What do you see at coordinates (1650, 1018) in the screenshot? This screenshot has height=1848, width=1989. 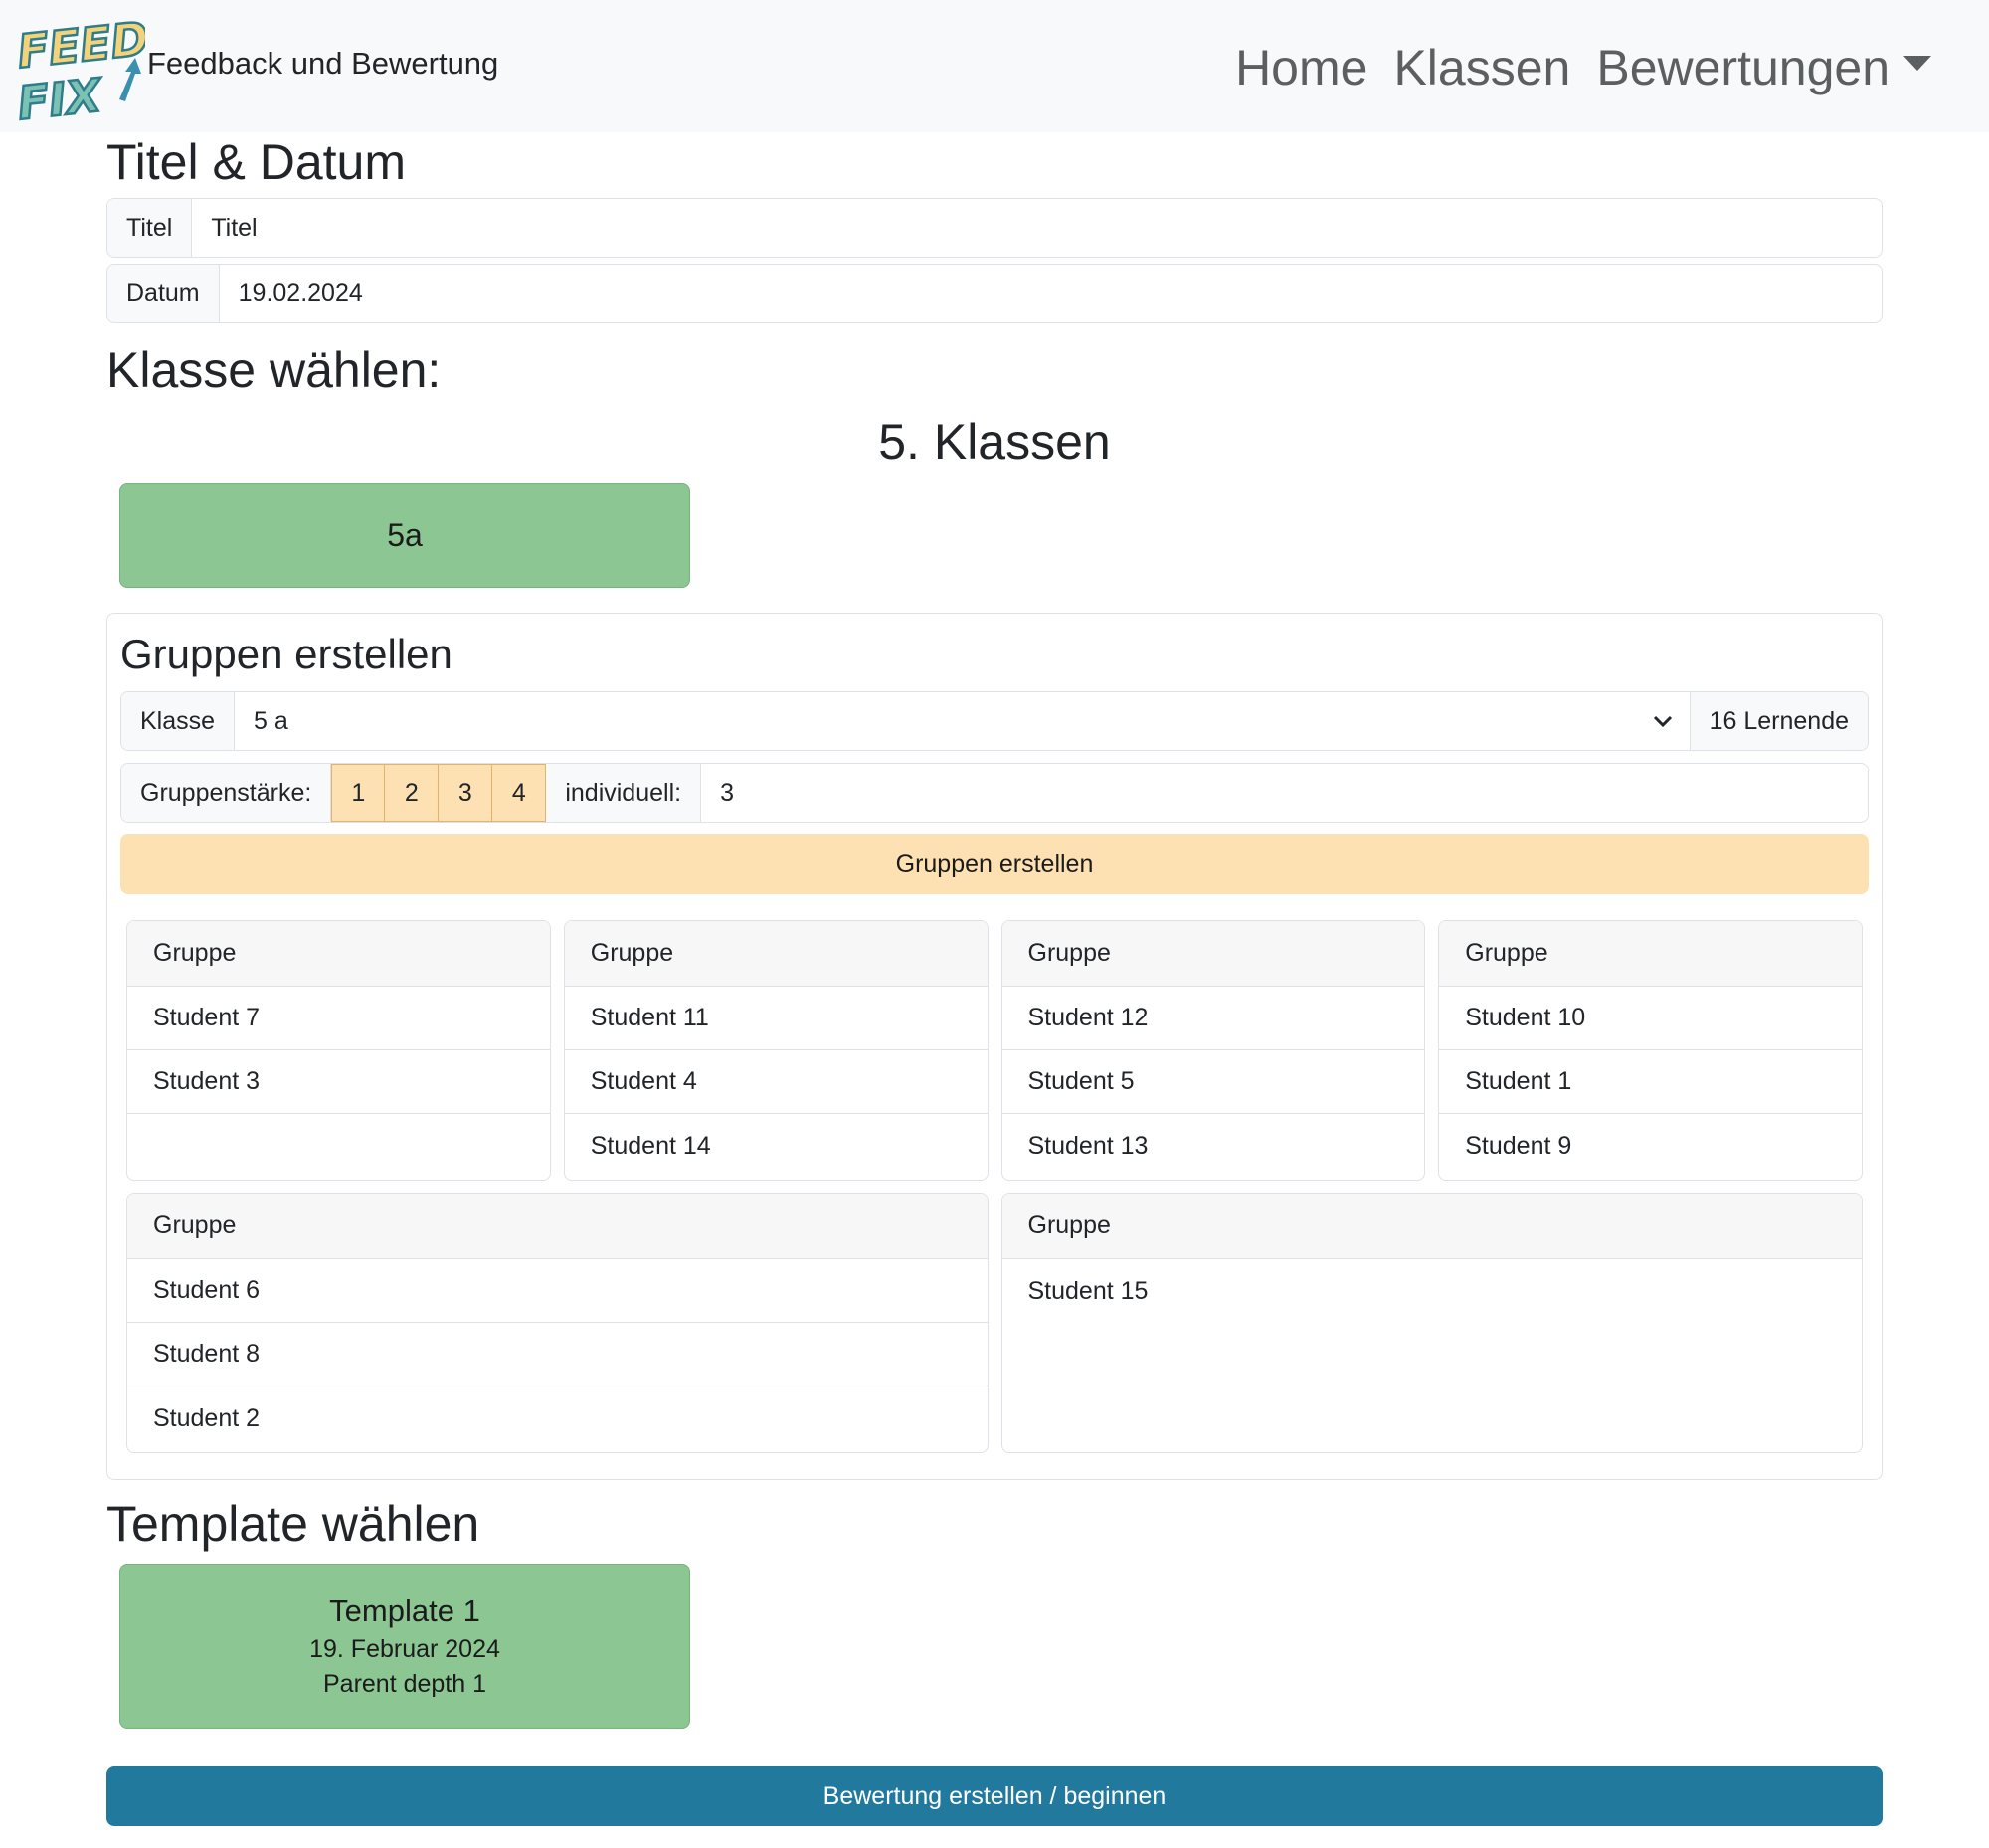 I see `group-member: Student 10` at bounding box center [1650, 1018].